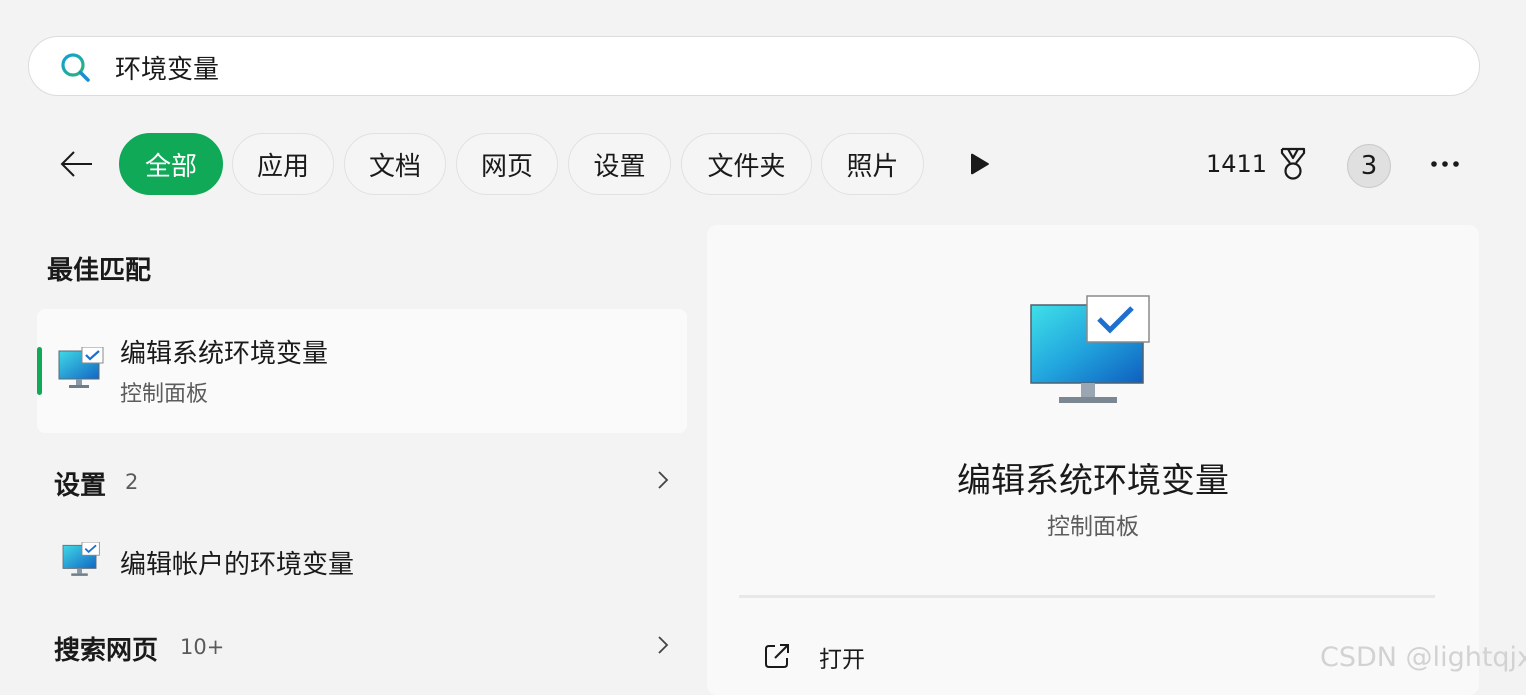 Image resolution: width=1526 pixels, height=695 pixels. I want to click on web-search-count: 10+, so click(202, 647).